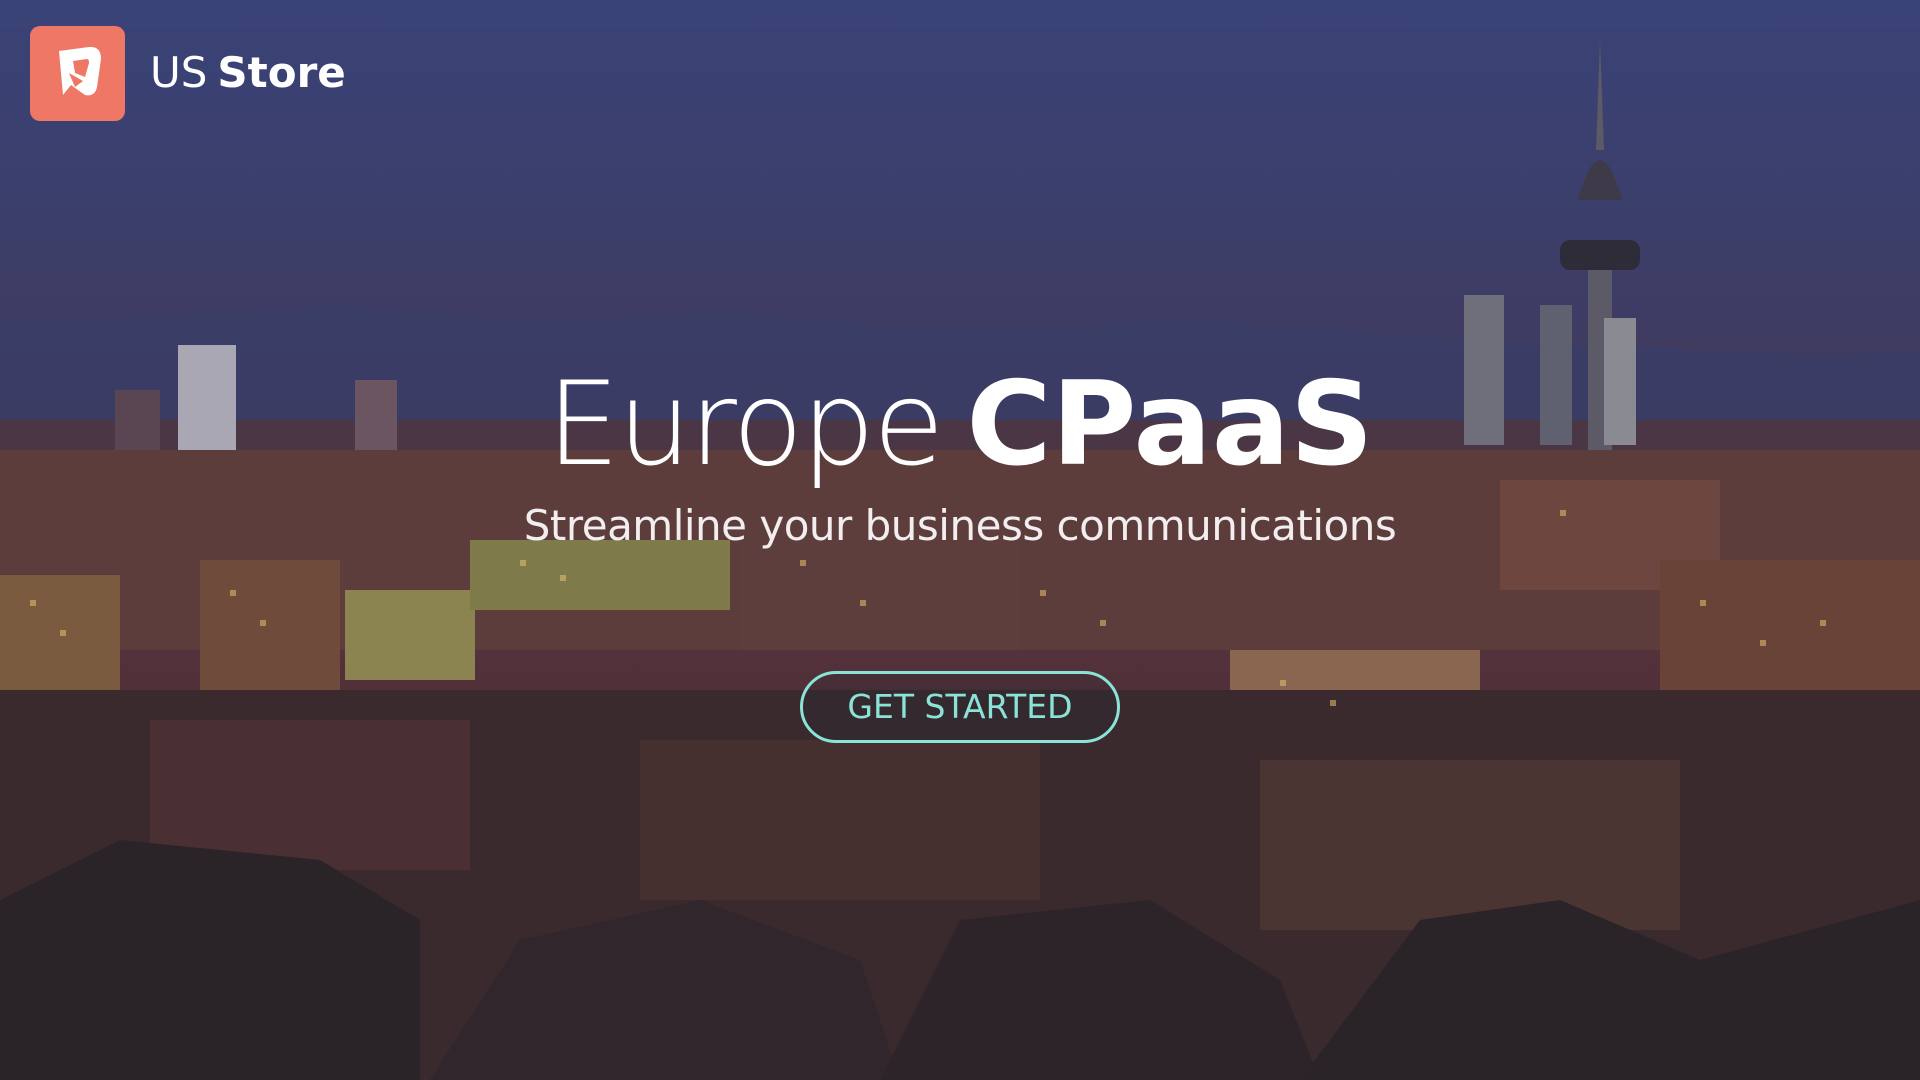 This screenshot has width=1920, height=1080. What do you see at coordinates (281, 72) in the screenshot?
I see `brand-name-bold: Store` at bounding box center [281, 72].